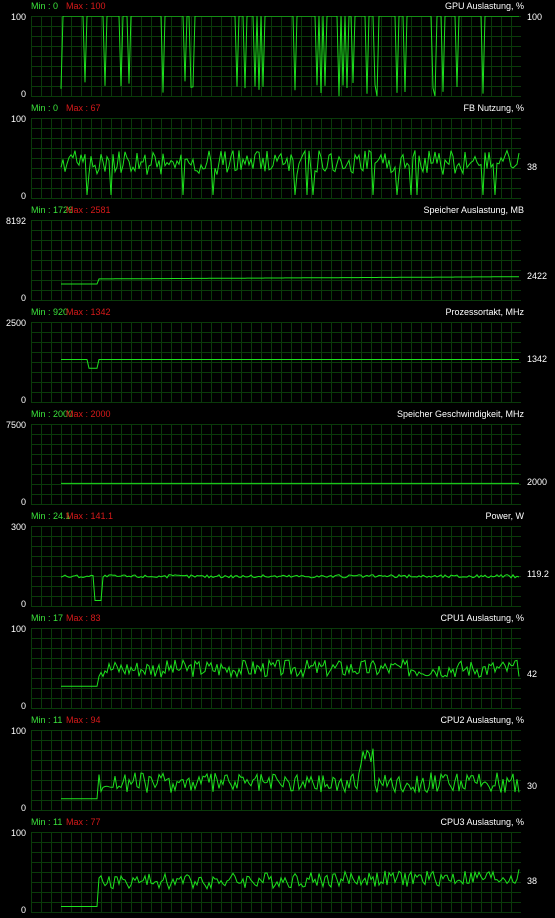 The image size is (555, 918). Describe the element at coordinates (473, 210) in the screenshot. I see `graph-title: Speicher Auslastung, MB` at that location.